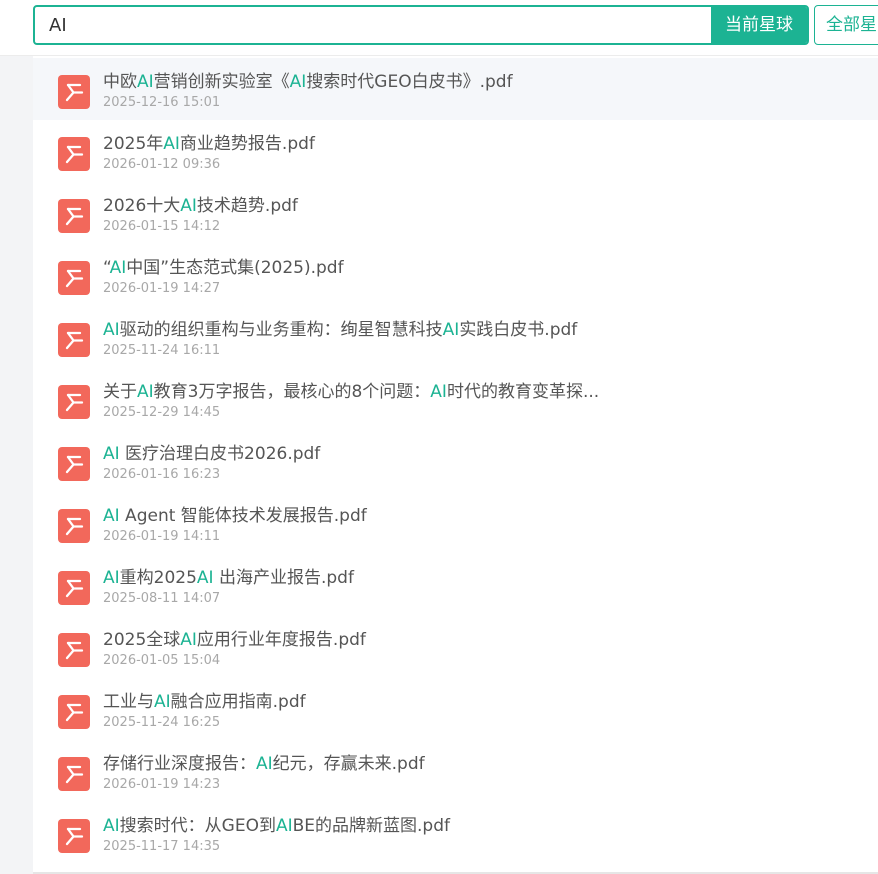 This screenshot has height=874, width=878. Describe the element at coordinates (340, 330) in the screenshot. I see `result-title: AI驱动的组织重构与业务重构：绚星智慧科技AI实践白皮书.pdf` at that location.